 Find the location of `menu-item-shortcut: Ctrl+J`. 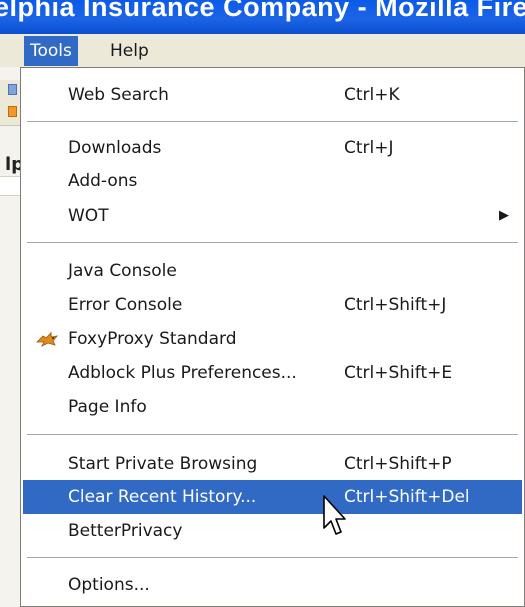

menu-item-shortcut: Ctrl+J is located at coordinates (369, 148).